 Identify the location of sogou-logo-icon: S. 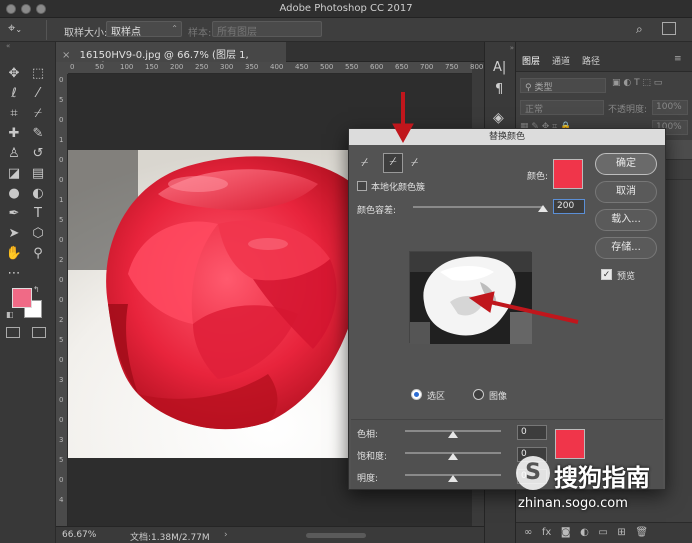
(533, 473).